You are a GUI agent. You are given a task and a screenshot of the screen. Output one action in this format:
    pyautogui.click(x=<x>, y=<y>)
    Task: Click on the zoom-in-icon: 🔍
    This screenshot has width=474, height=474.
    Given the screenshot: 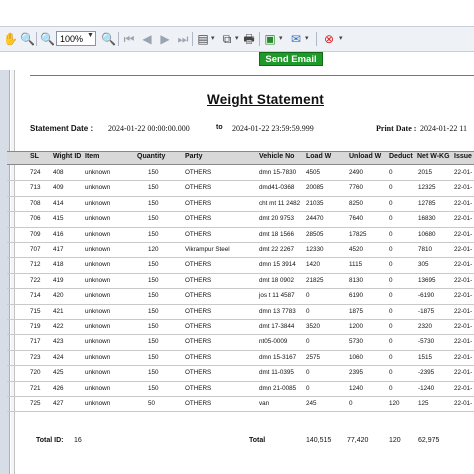 What is the action you would take?
    pyautogui.click(x=27, y=39)
    